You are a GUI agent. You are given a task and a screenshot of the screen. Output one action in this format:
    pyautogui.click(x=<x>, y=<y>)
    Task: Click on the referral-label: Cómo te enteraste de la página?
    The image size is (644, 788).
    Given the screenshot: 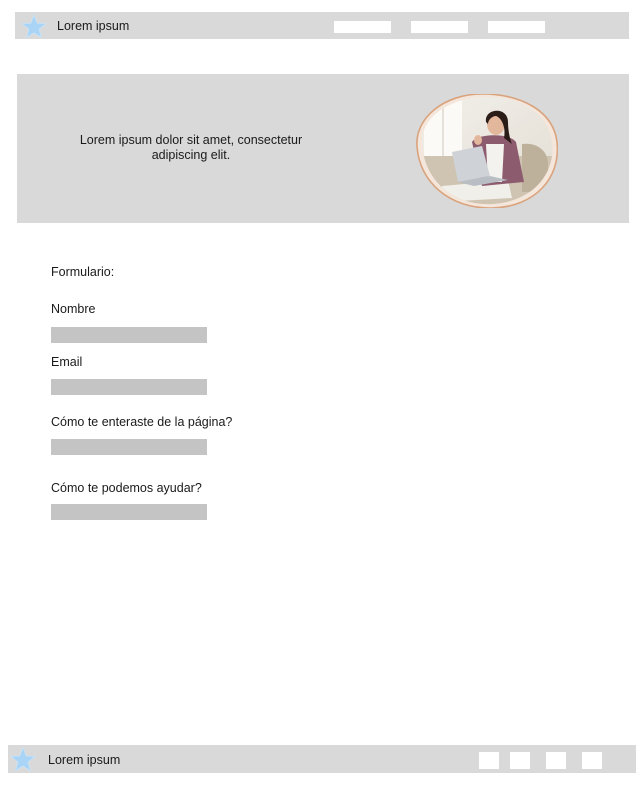 What is the action you would take?
    pyautogui.click(x=142, y=422)
    